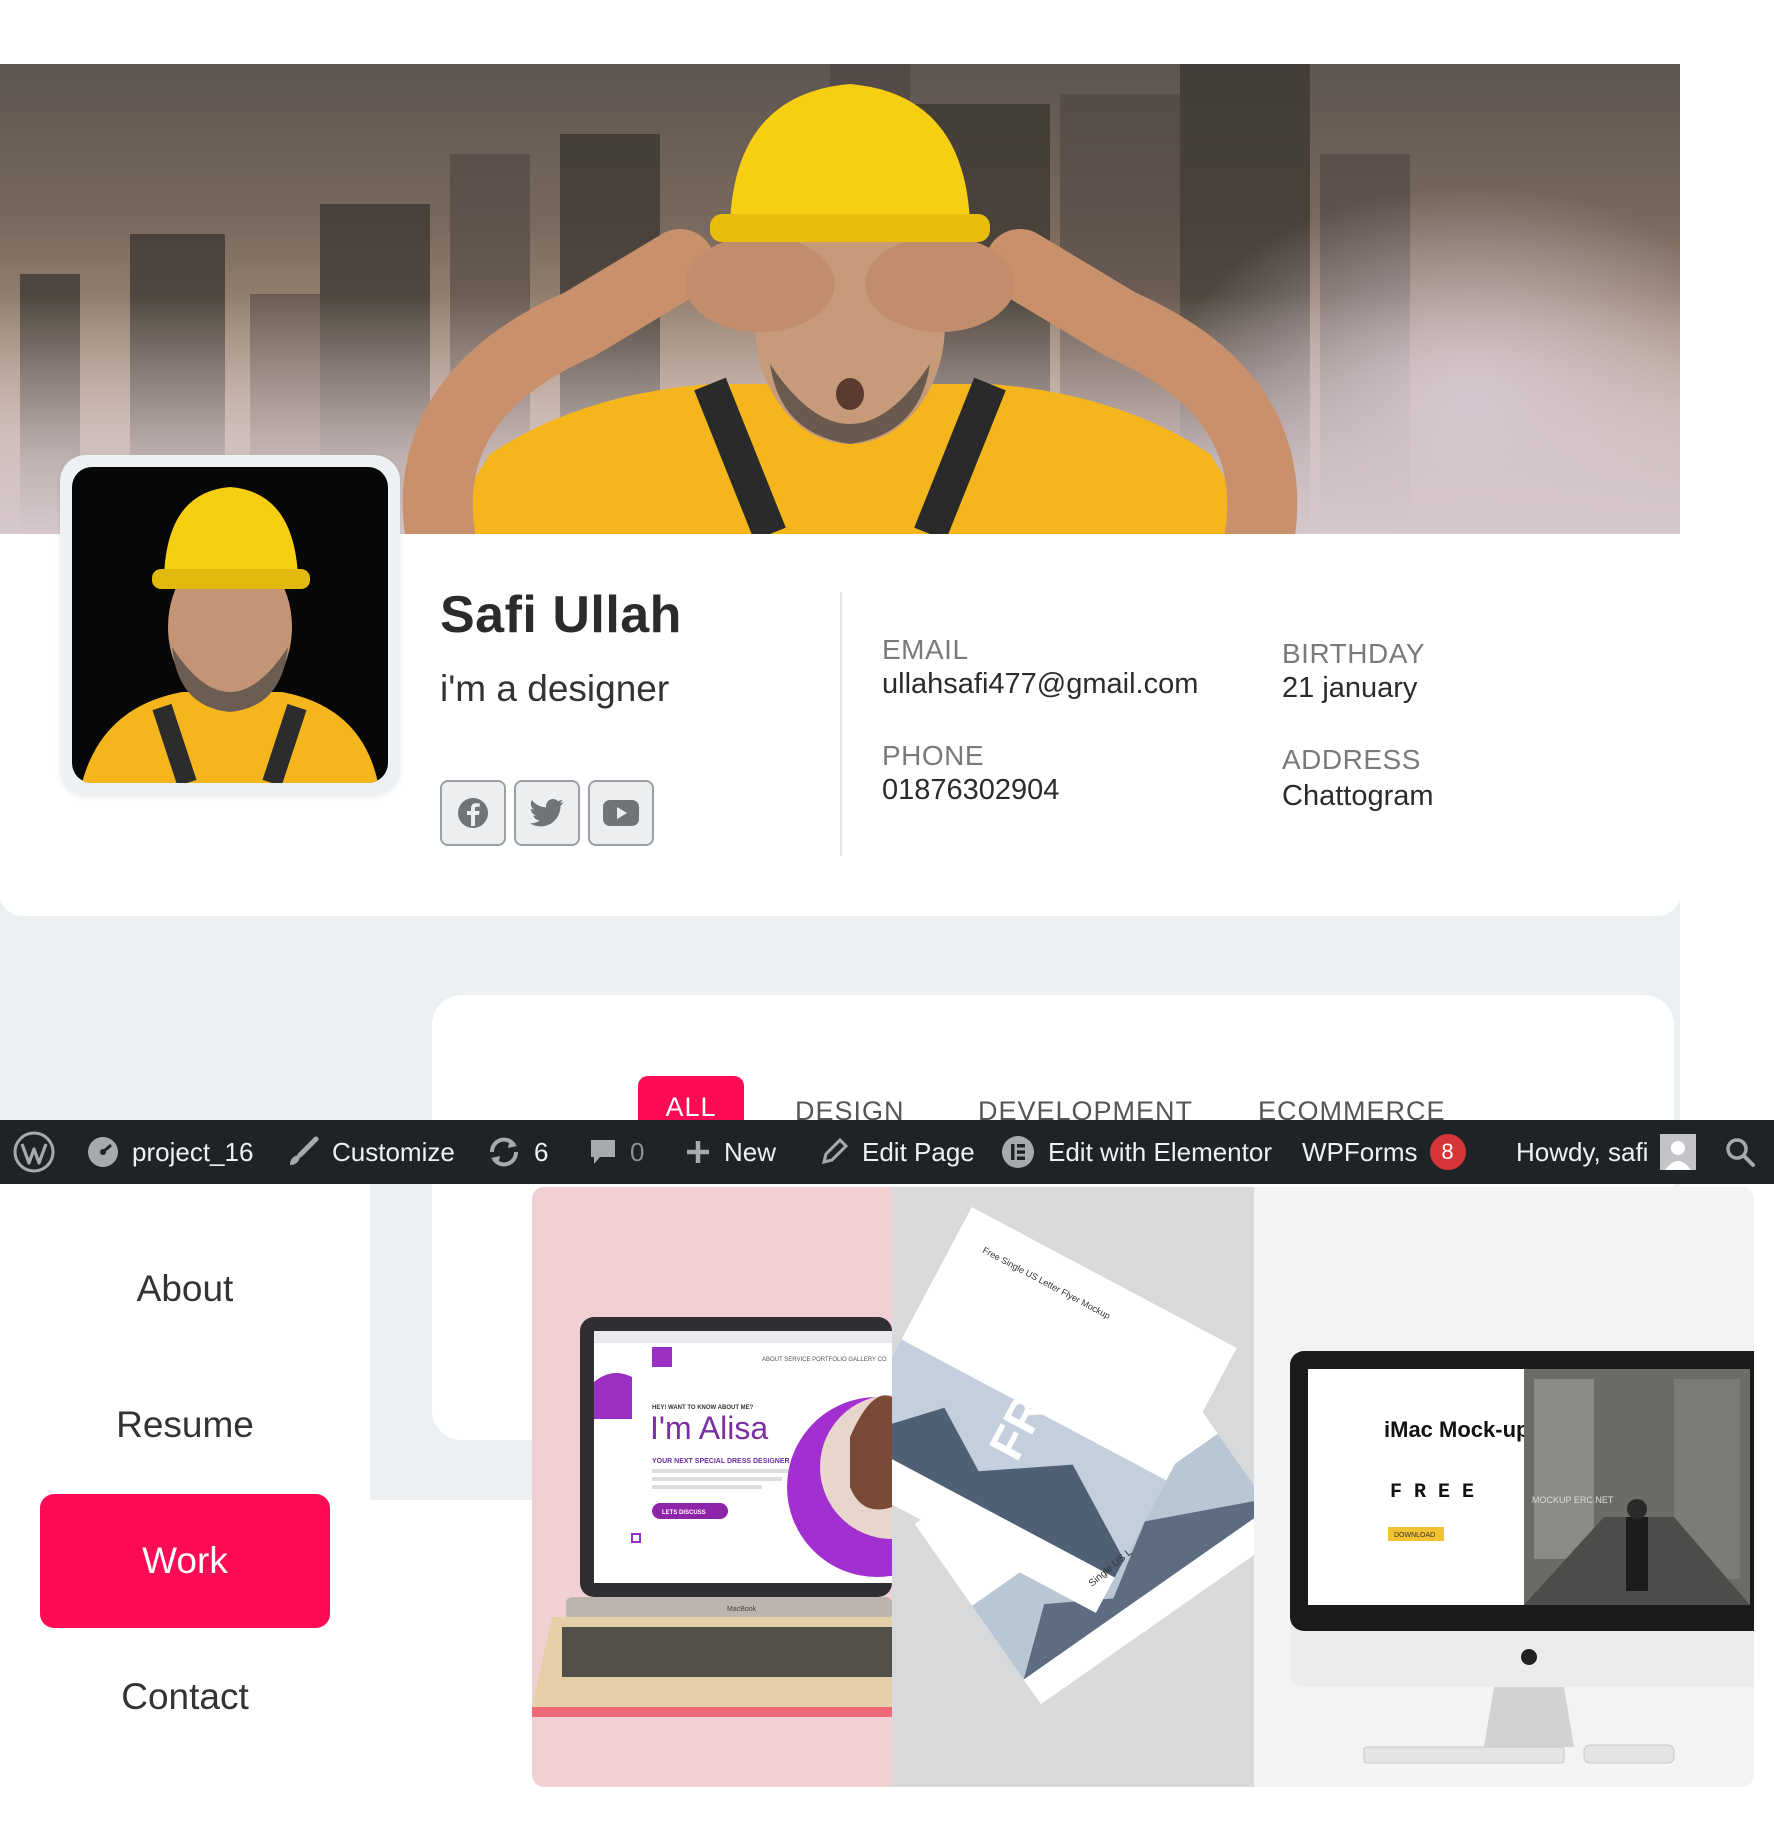  I want to click on youtube-button, so click(621, 813).